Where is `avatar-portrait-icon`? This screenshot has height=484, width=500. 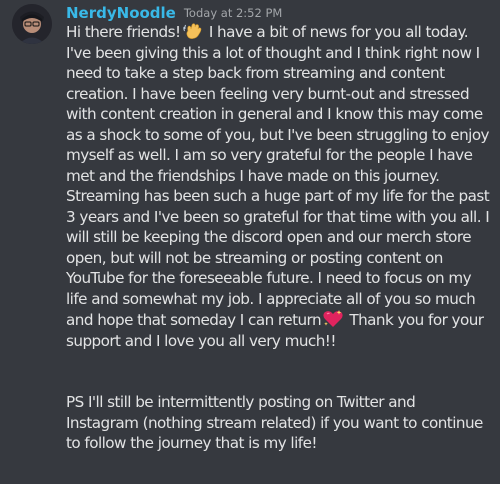
avatar-portrait-icon is located at coordinates (32, 24).